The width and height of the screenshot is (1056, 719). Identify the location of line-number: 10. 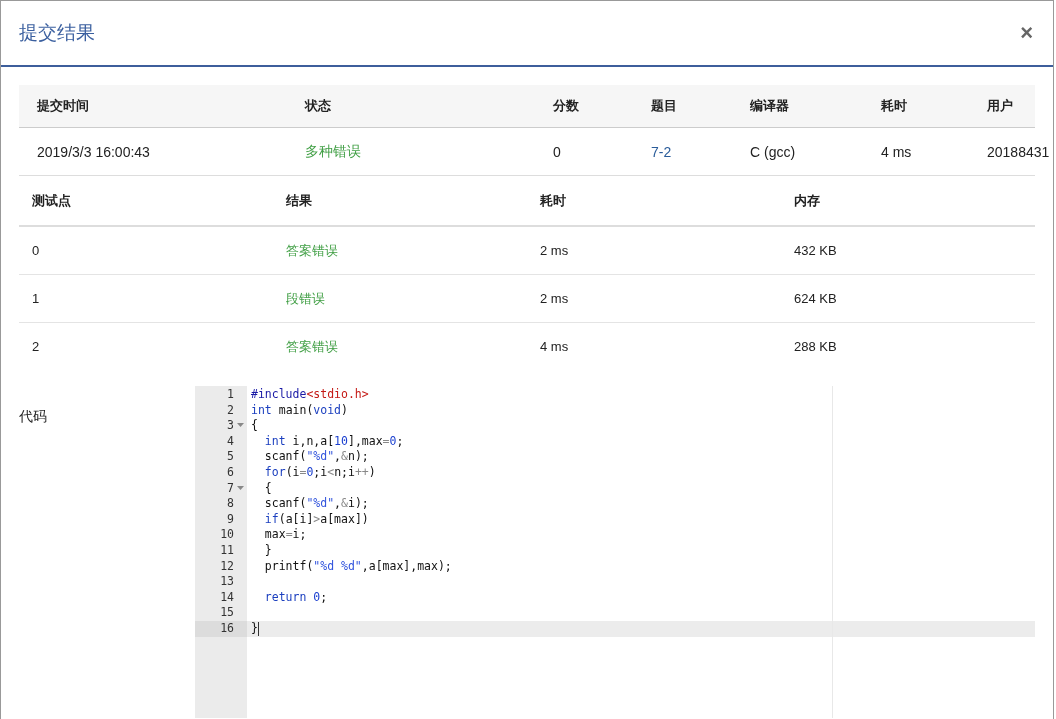
(227, 535).